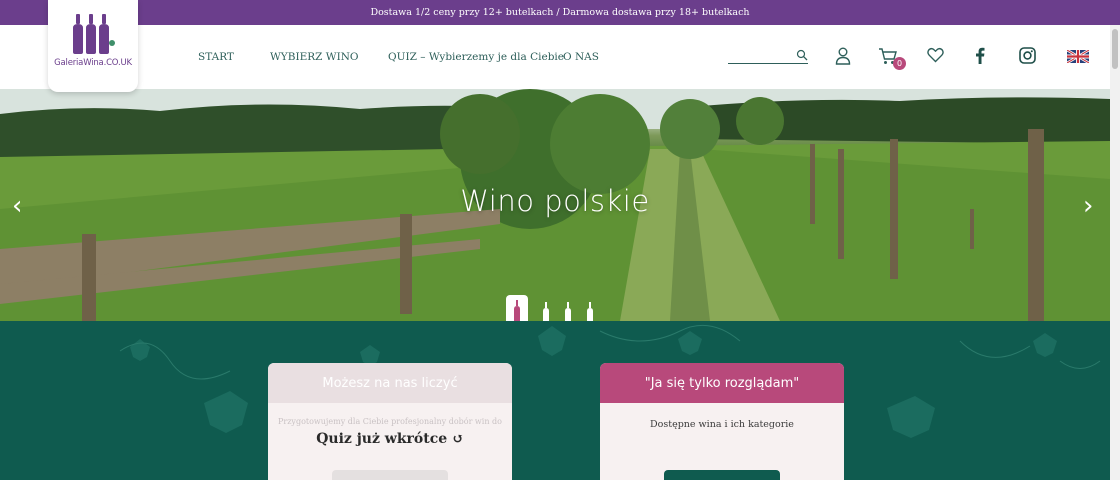  What do you see at coordinates (390, 439) in the screenshot?
I see `quiz-coming-soon: Quiz już wkrótce ↺` at bounding box center [390, 439].